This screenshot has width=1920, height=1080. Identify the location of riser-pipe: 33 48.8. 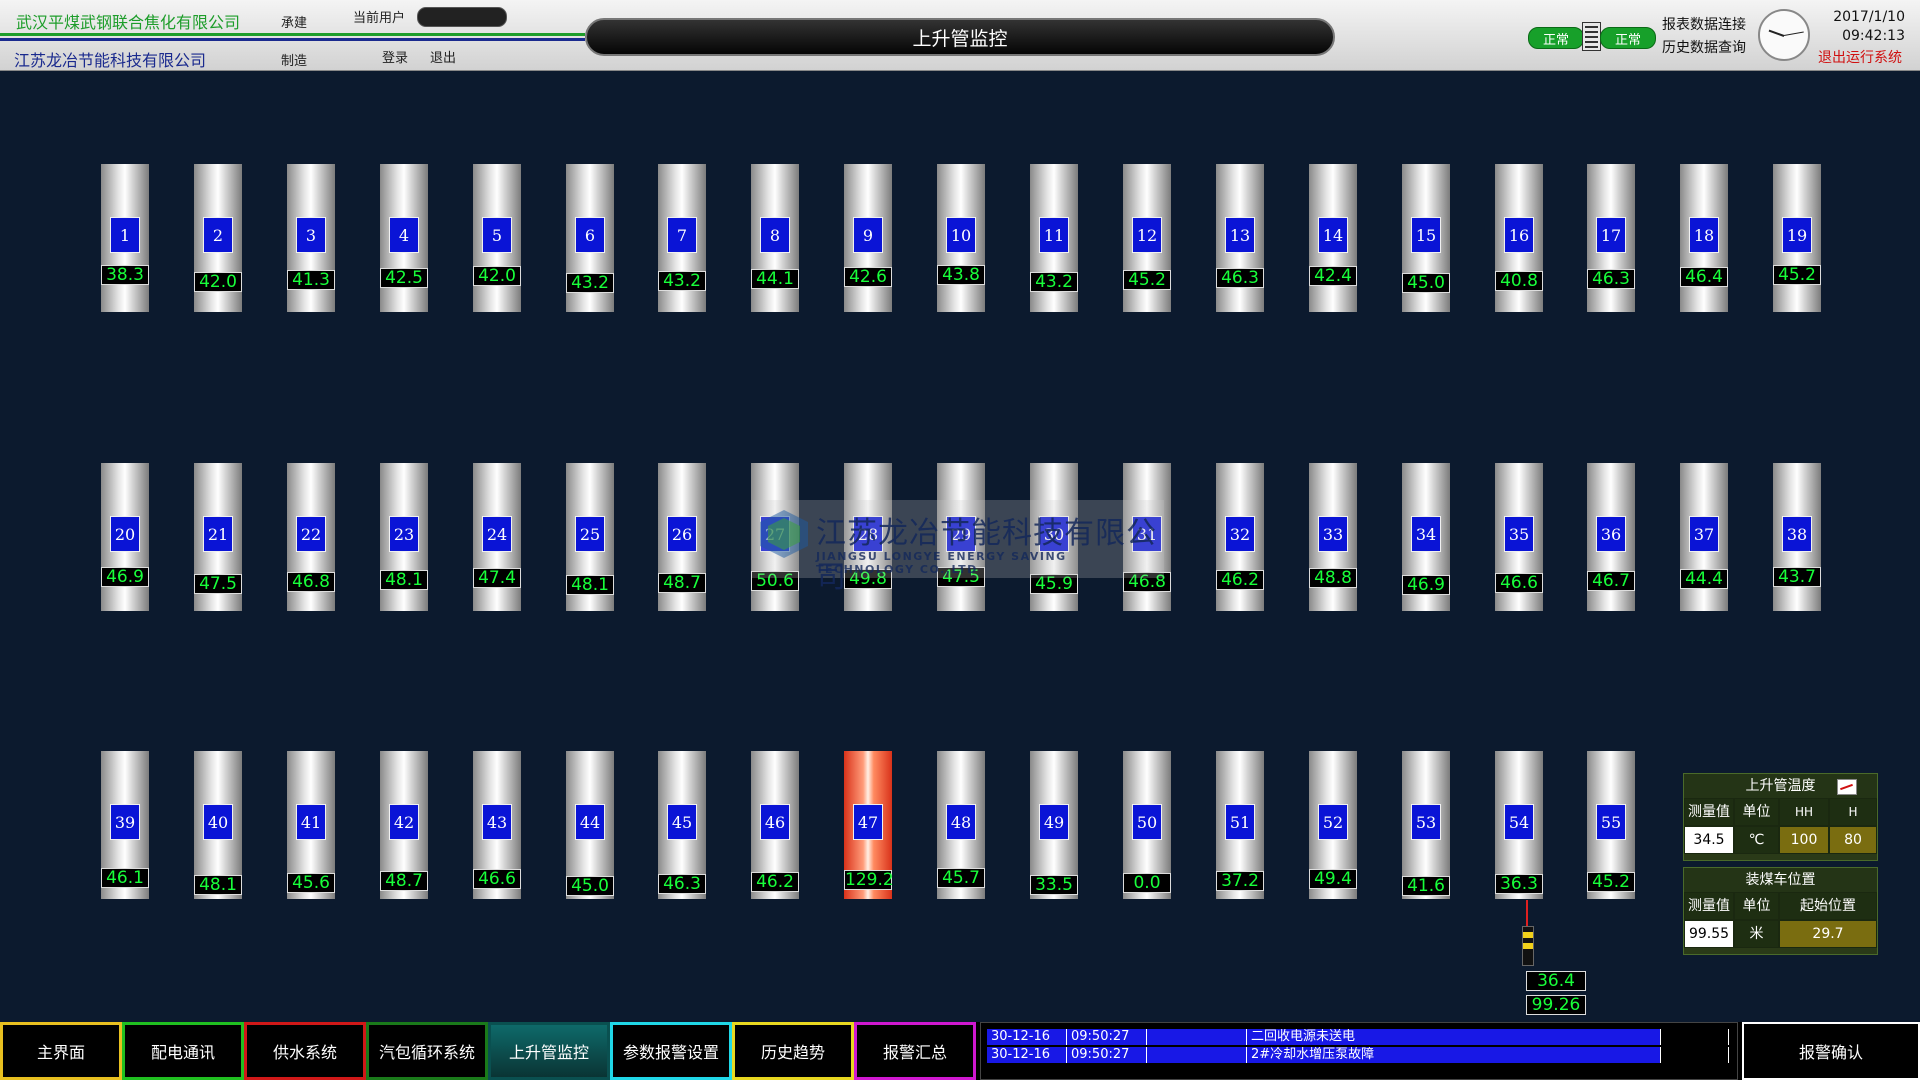
(1333, 537).